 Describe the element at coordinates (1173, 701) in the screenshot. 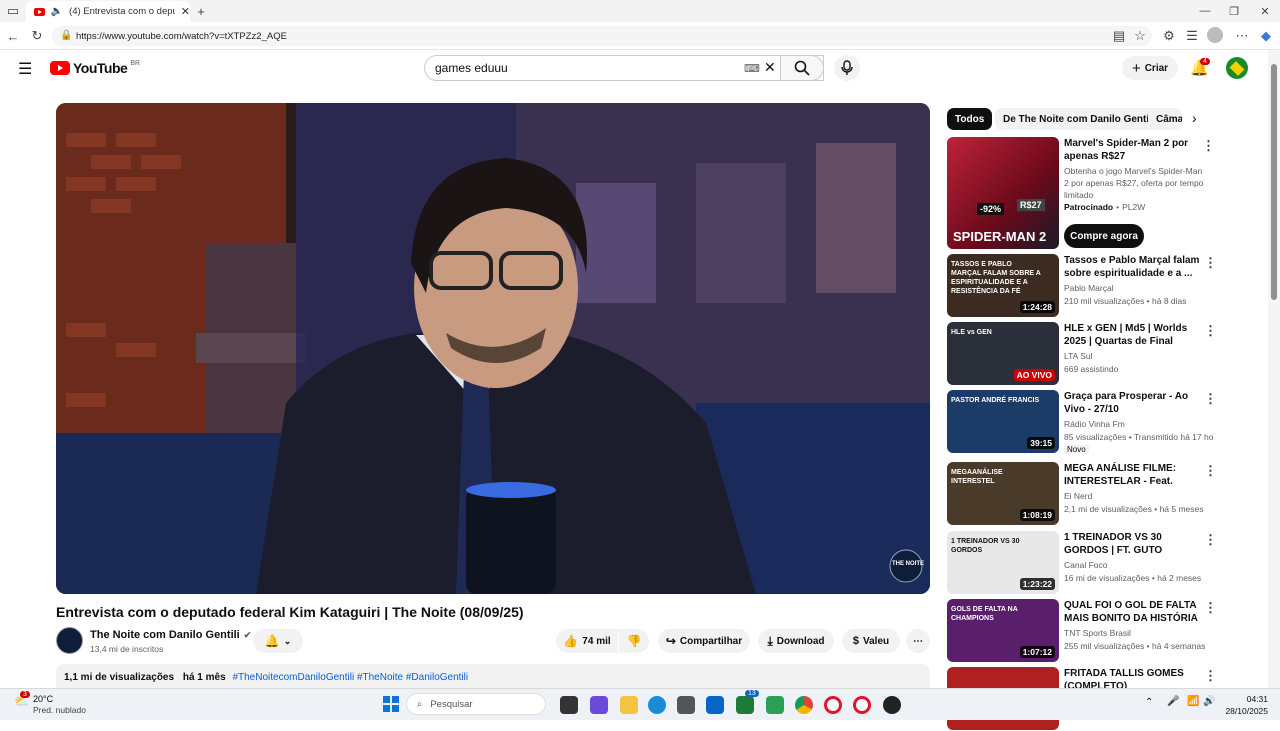

I see `tray-mic-icon: 🎤` at that location.